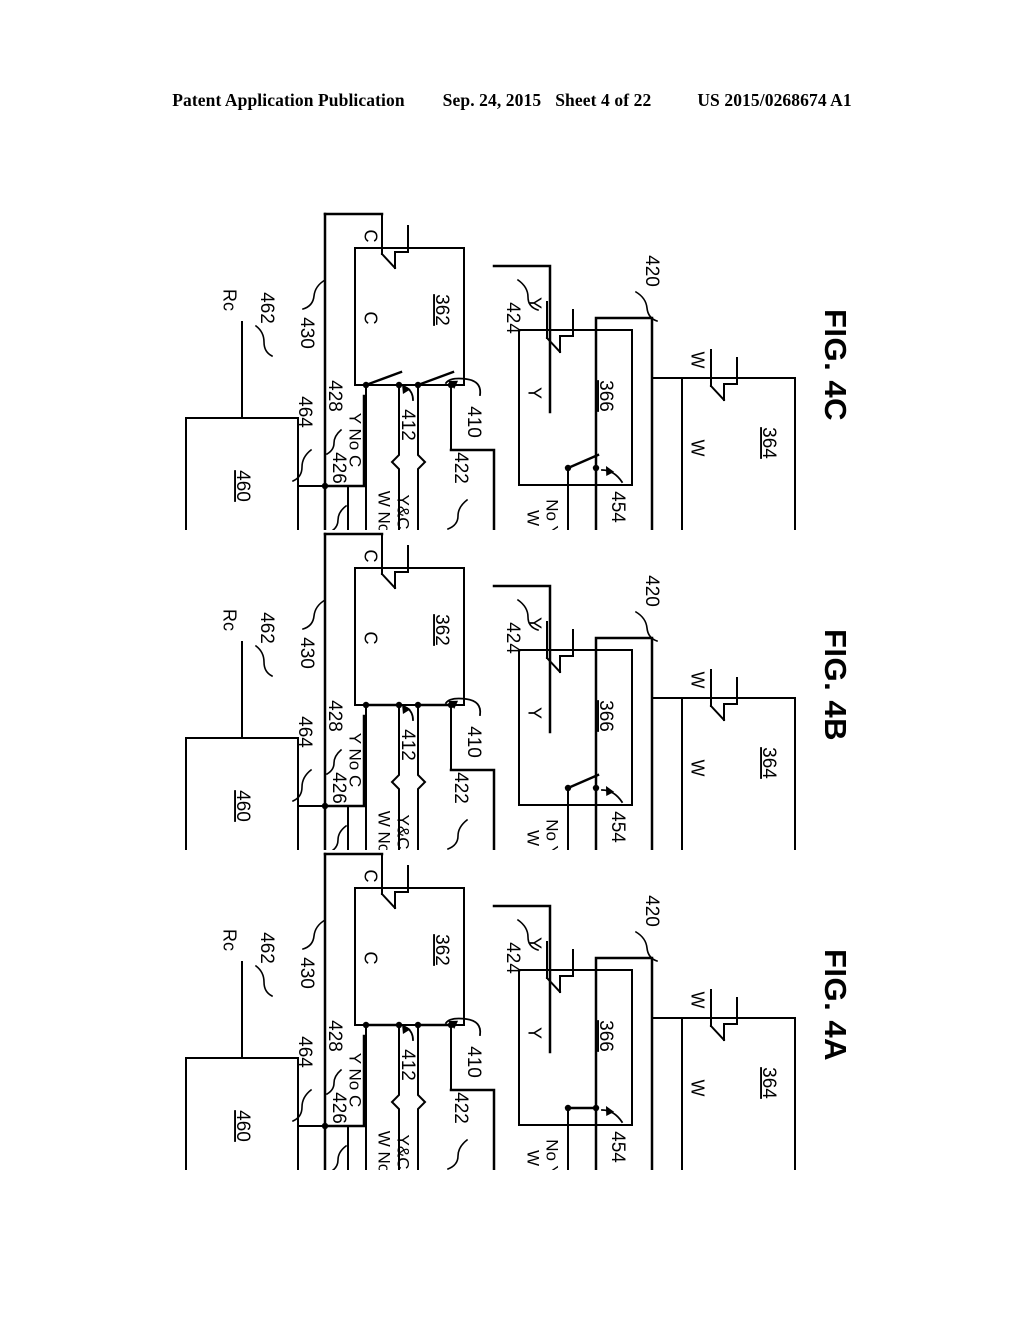  I want to click on sheet-number: Sheet 4 of 22, so click(603, 99).